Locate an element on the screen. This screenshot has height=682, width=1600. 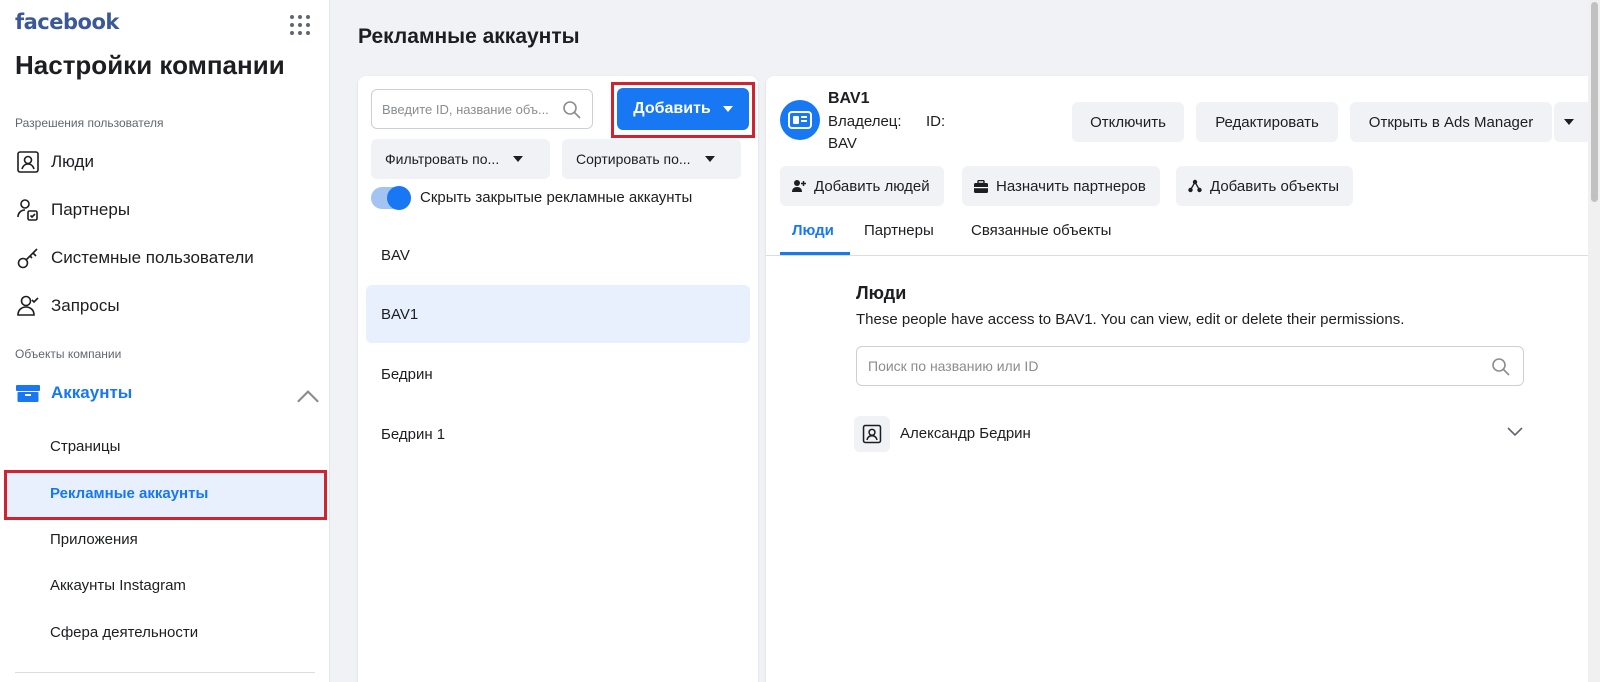
owner-label: Владелец: is located at coordinates (865, 121).